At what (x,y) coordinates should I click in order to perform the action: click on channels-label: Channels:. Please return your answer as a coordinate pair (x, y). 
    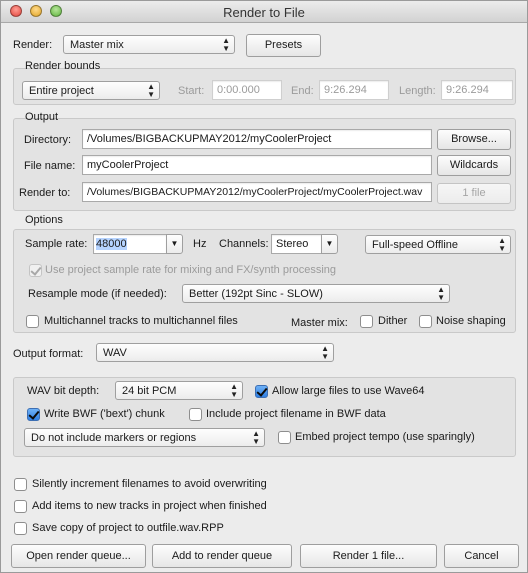
    Looking at the image, I should click on (244, 244).